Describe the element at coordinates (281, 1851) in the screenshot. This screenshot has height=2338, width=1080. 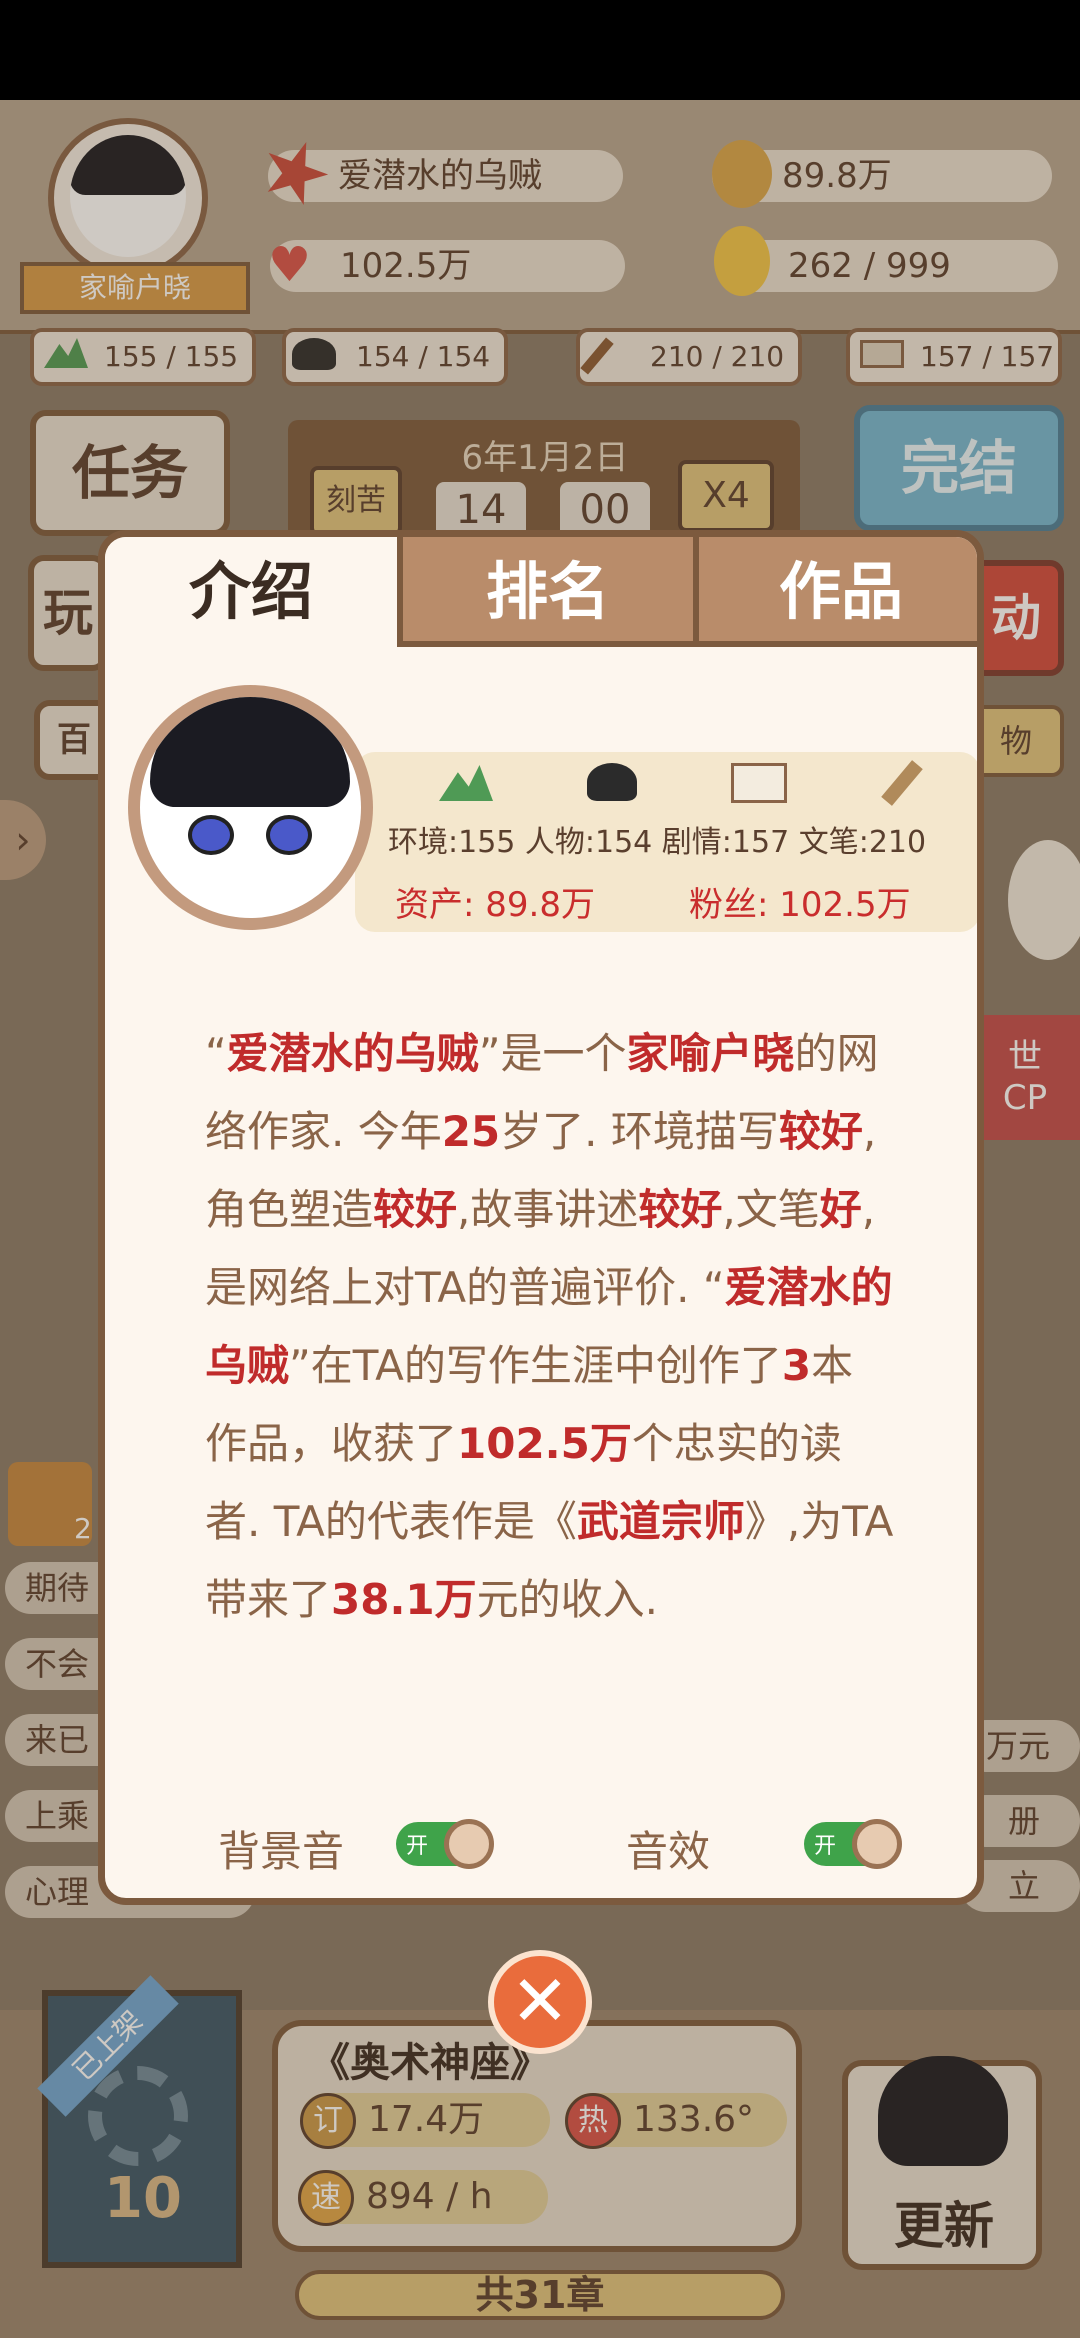
I see `bgm-label: 背景音` at that location.